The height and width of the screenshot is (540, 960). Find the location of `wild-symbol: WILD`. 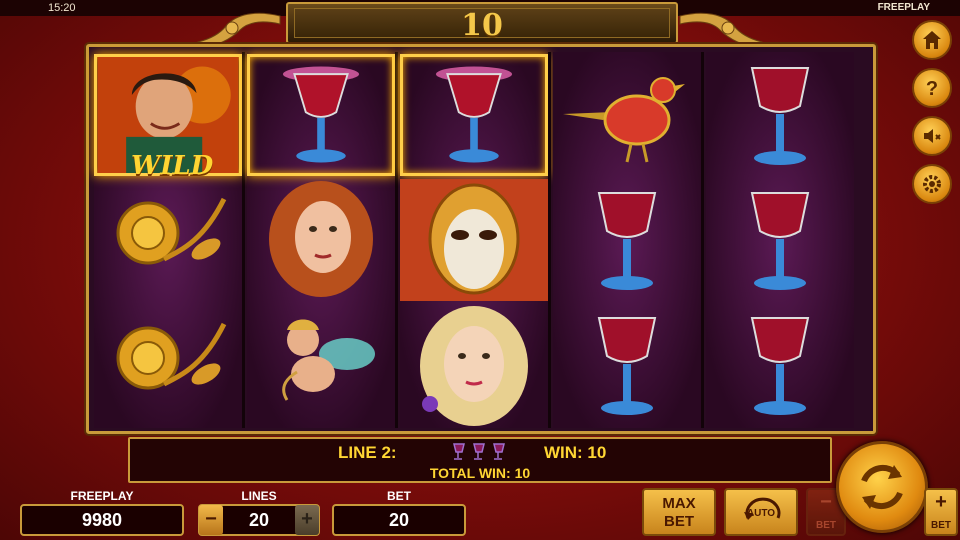

wild-symbol: WILD is located at coordinates (168, 117).